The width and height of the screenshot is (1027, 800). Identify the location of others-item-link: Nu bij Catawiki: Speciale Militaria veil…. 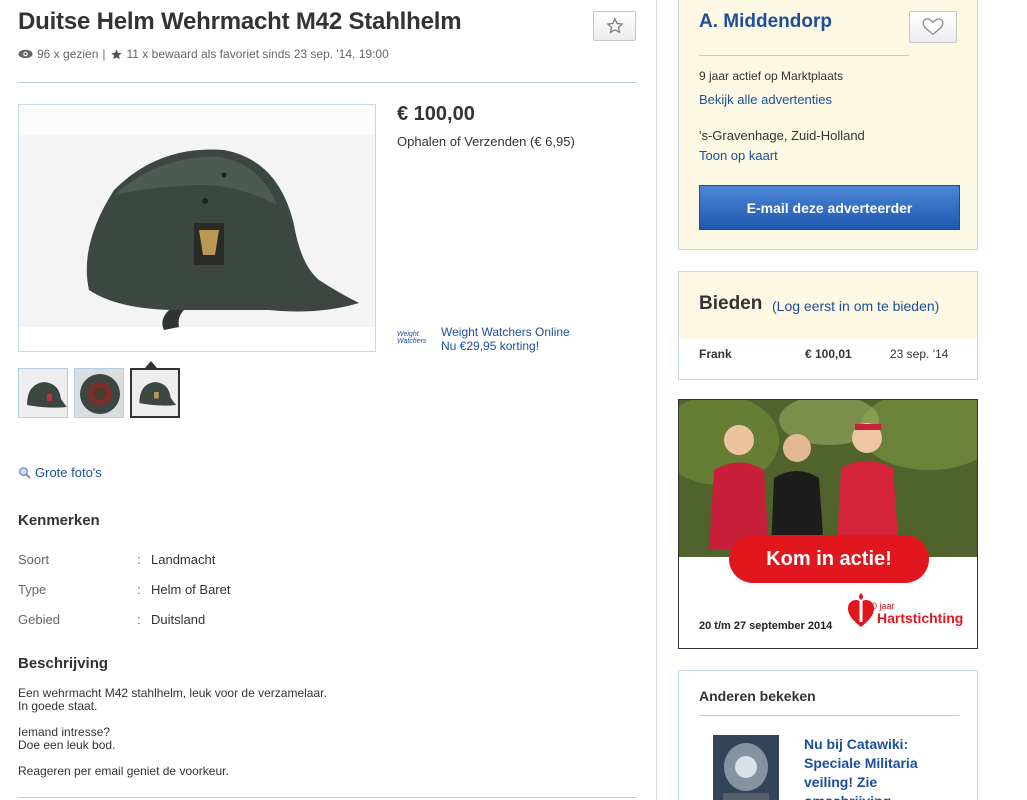
(884, 767).